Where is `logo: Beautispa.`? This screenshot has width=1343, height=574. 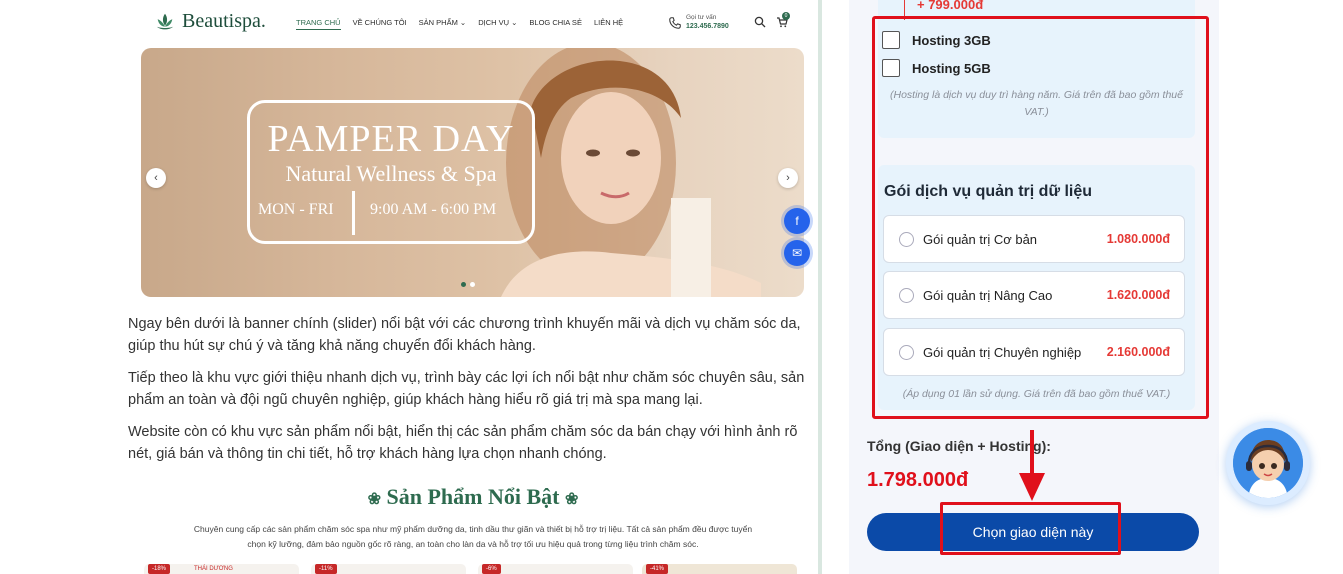
logo: Beautispa. is located at coordinates (210, 21).